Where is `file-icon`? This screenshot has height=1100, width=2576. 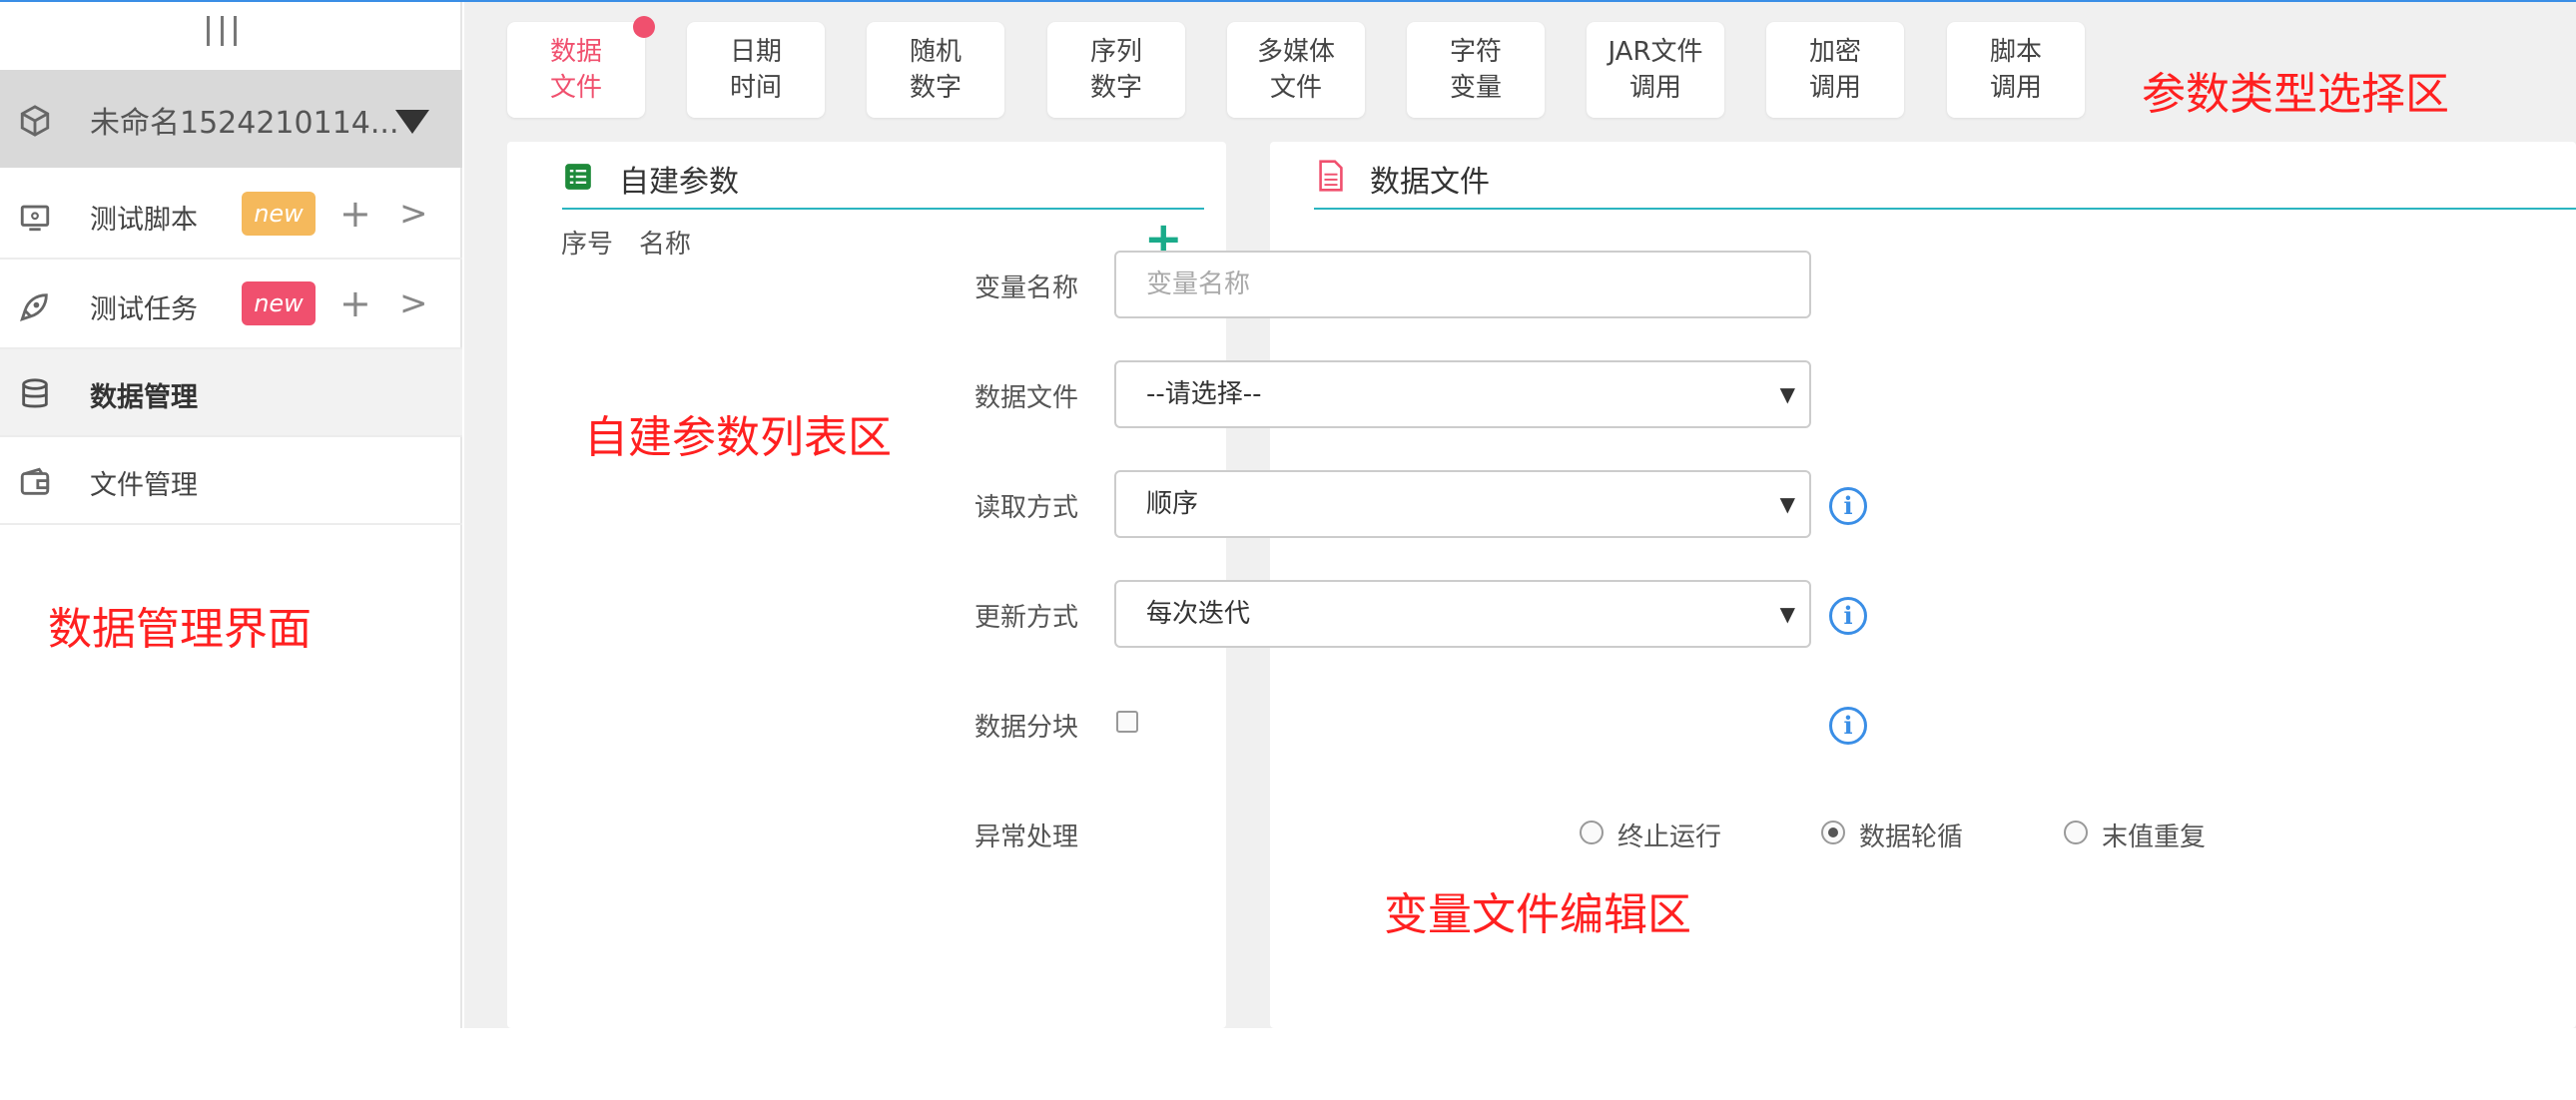
file-icon is located at coordinates (1331, 176).